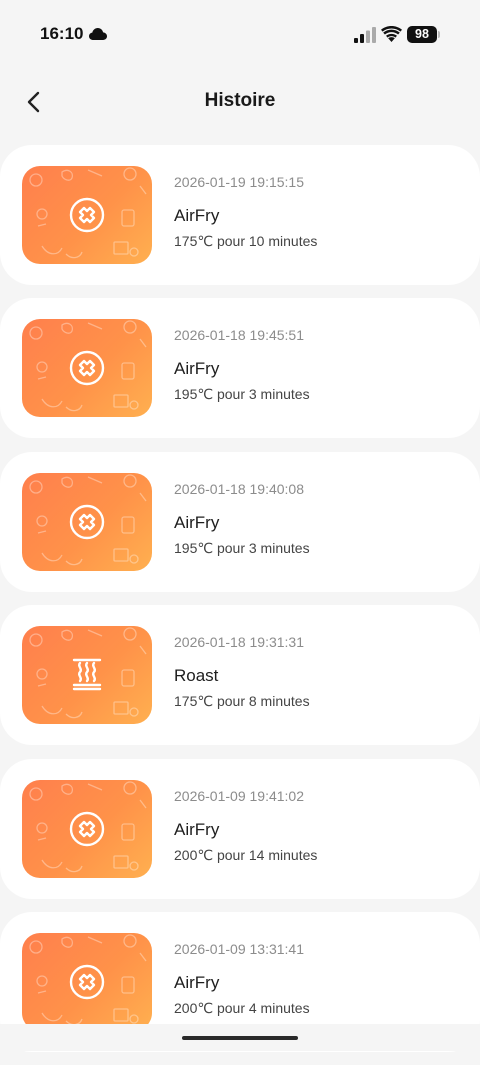  Describe the element at coordinates (246, 854) in the screenshot. I see `history-detail: 200℃ pour 14 minutes` at that location.